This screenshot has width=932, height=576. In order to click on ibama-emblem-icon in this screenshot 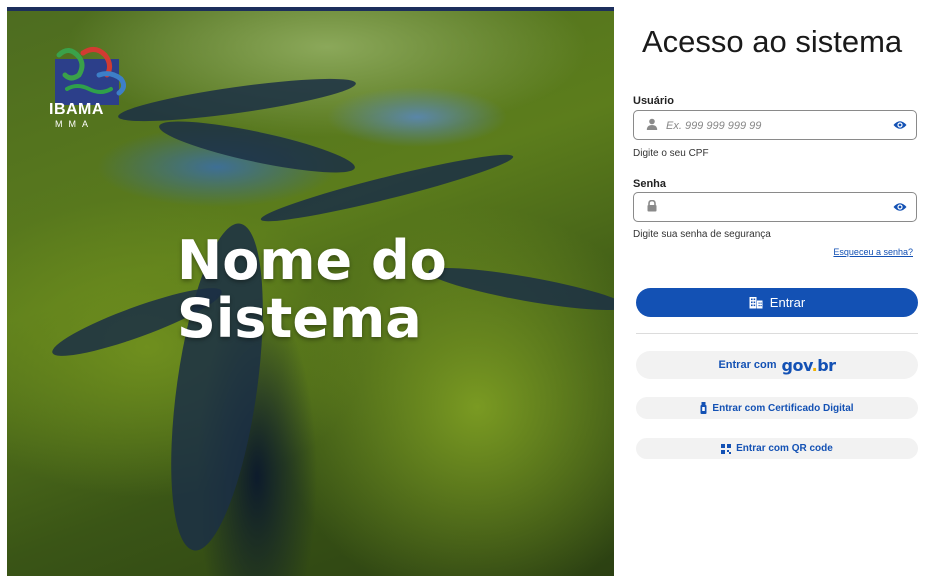, I will do `click(91, 76)`.